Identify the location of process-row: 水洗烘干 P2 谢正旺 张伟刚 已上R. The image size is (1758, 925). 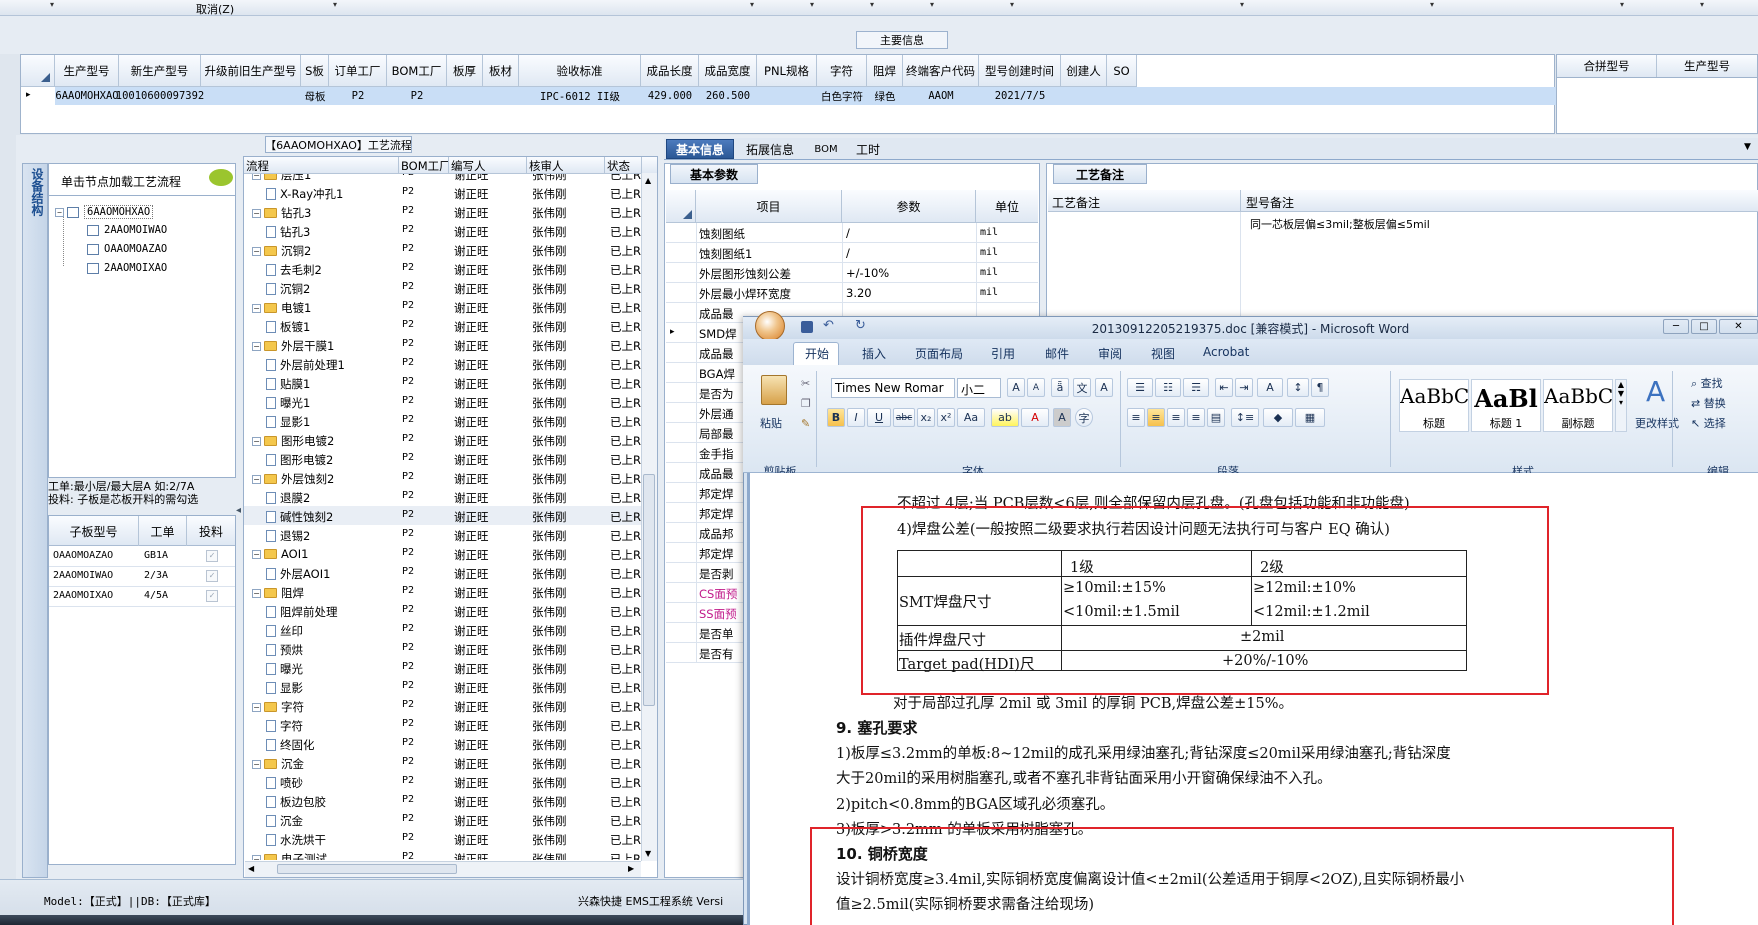
(443, 838).